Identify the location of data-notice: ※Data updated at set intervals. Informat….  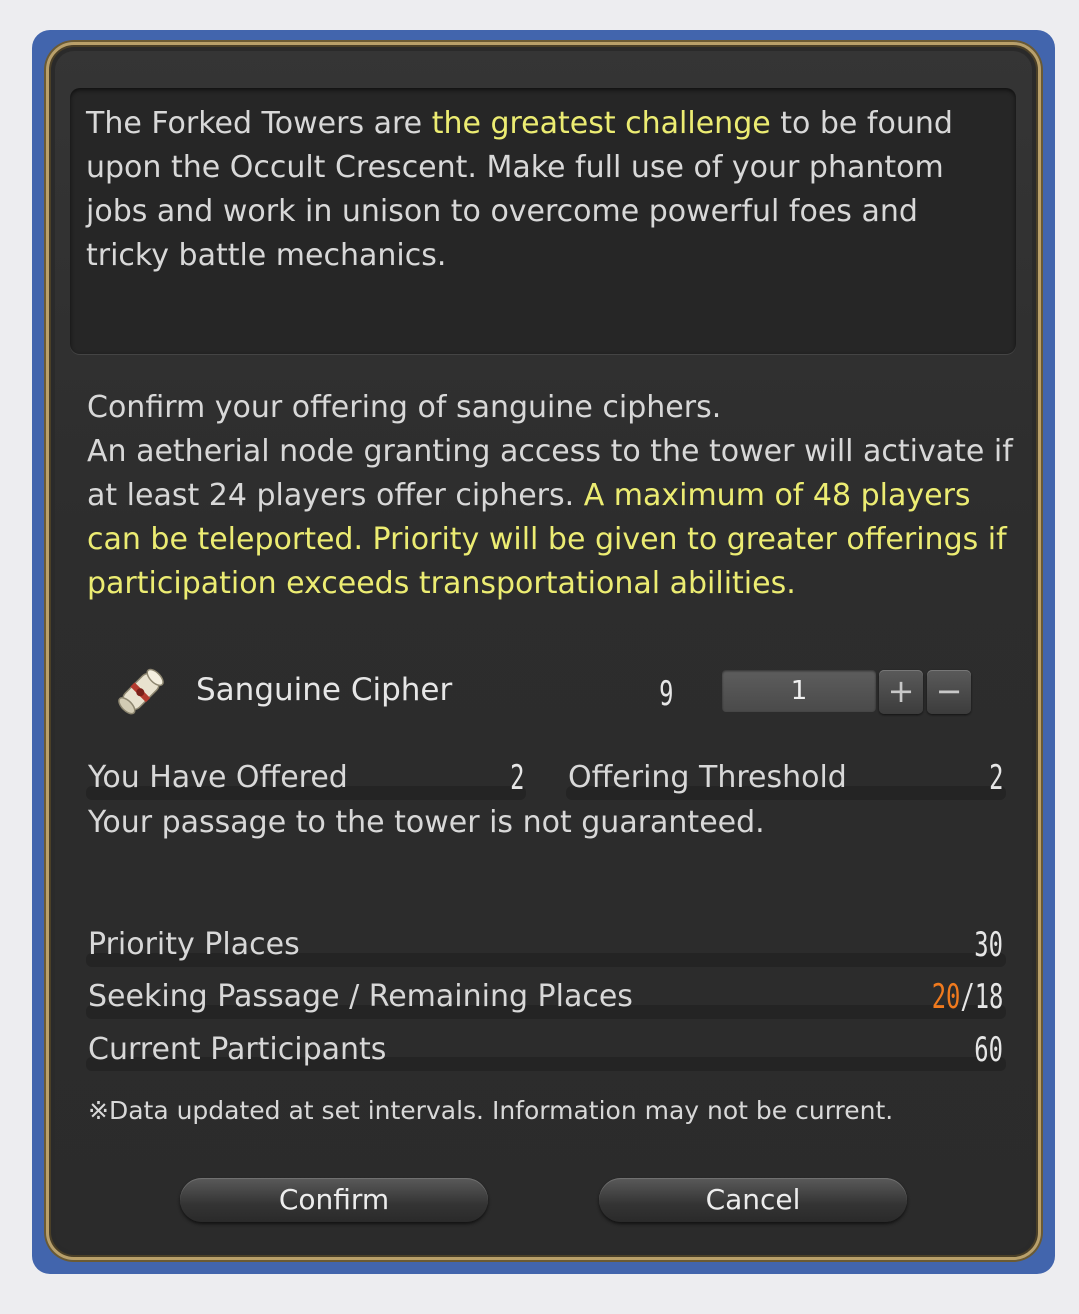
(491, 1110).